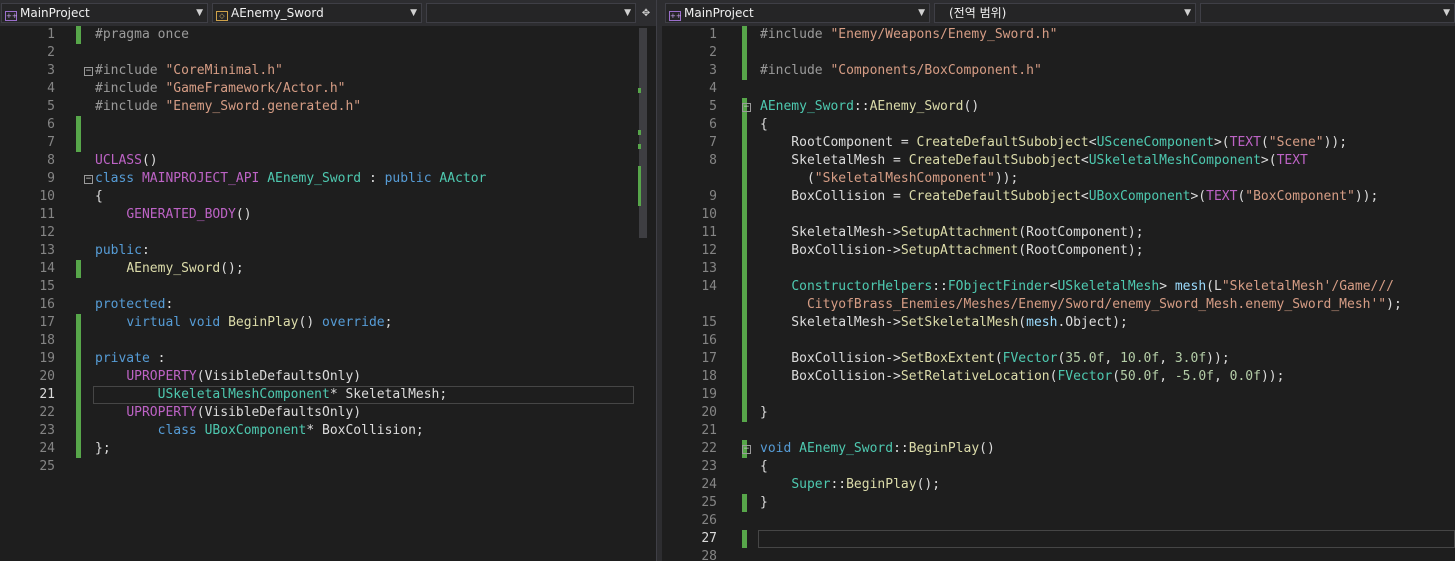  I want to click on code-line: ("SkeletalMeshComponent"));, so click(1058, 179).